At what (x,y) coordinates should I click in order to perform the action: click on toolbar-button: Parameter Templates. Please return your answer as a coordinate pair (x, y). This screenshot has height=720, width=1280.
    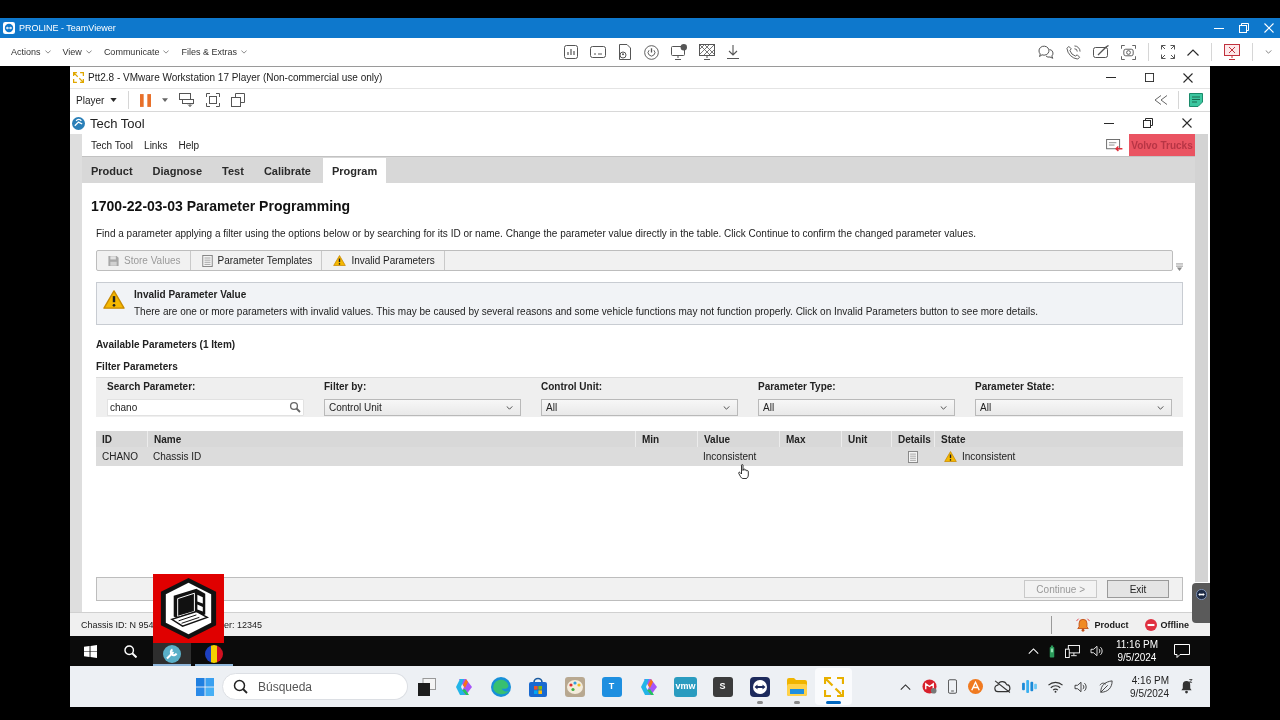
    Looking at the image, I should click on (256, 260).